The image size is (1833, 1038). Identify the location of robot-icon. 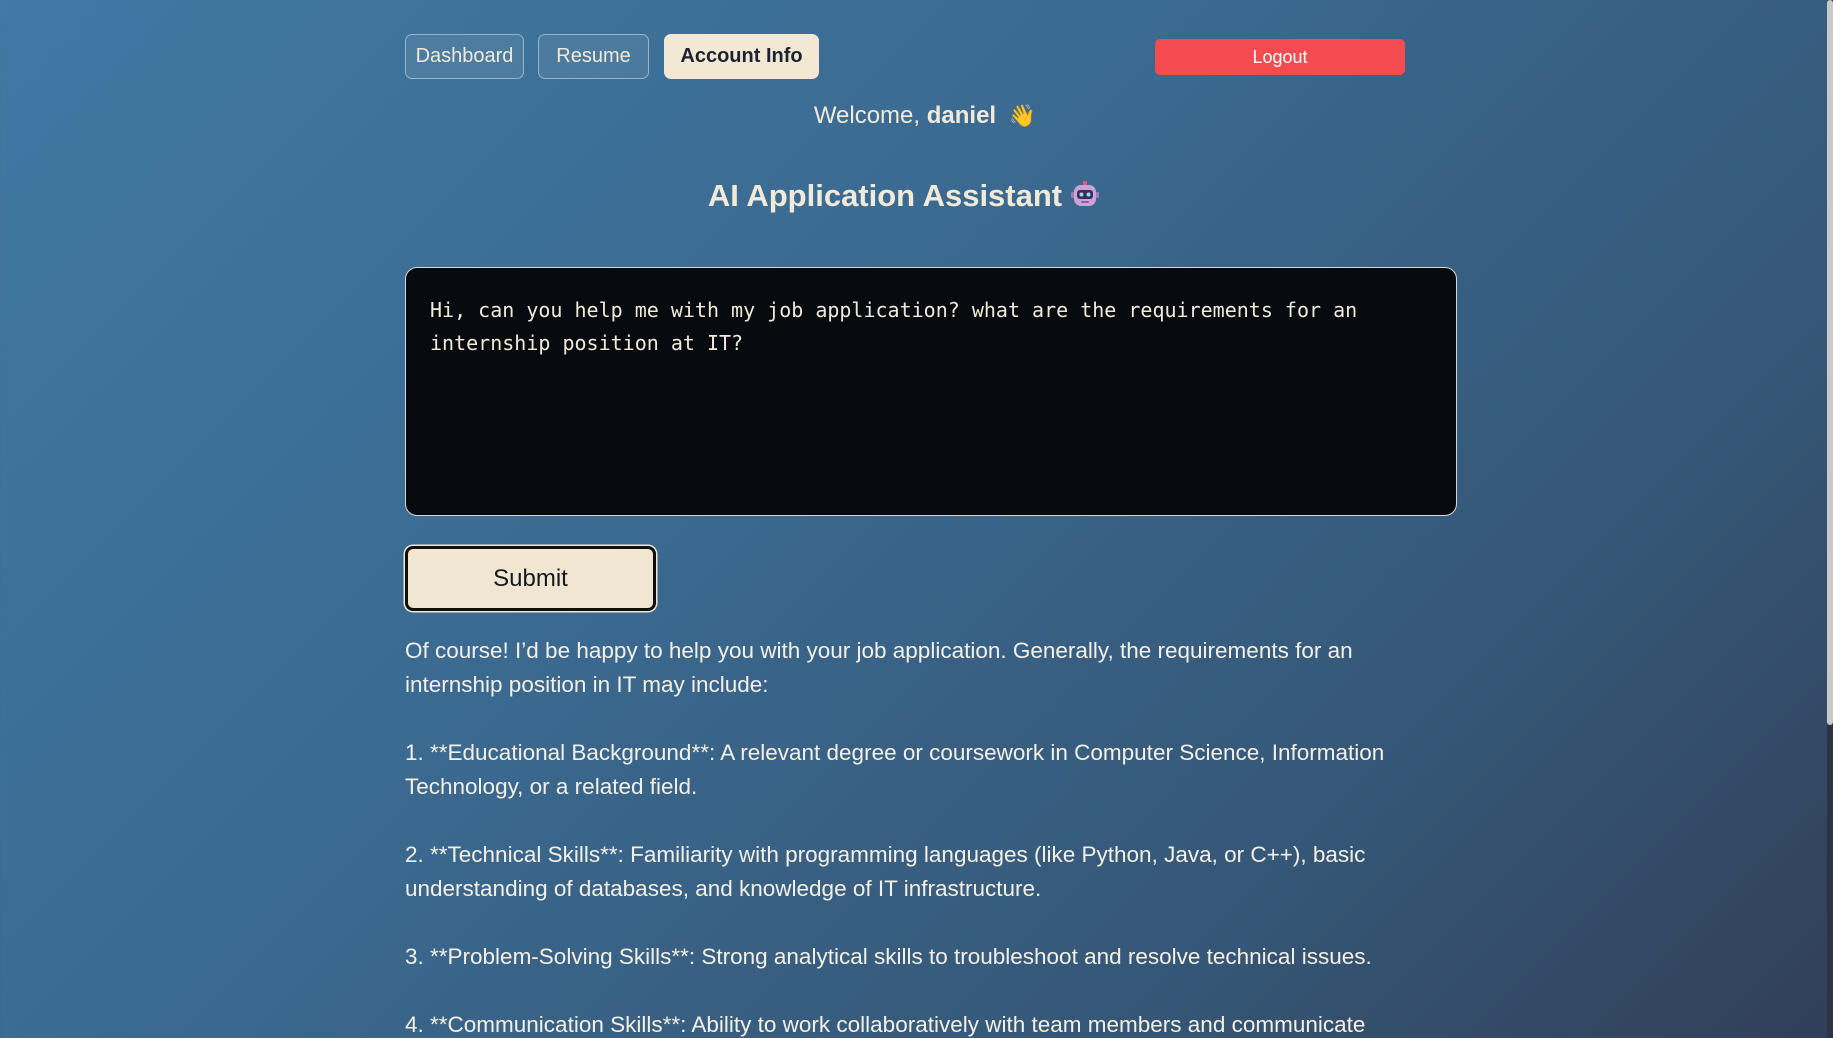
(1085, 193).